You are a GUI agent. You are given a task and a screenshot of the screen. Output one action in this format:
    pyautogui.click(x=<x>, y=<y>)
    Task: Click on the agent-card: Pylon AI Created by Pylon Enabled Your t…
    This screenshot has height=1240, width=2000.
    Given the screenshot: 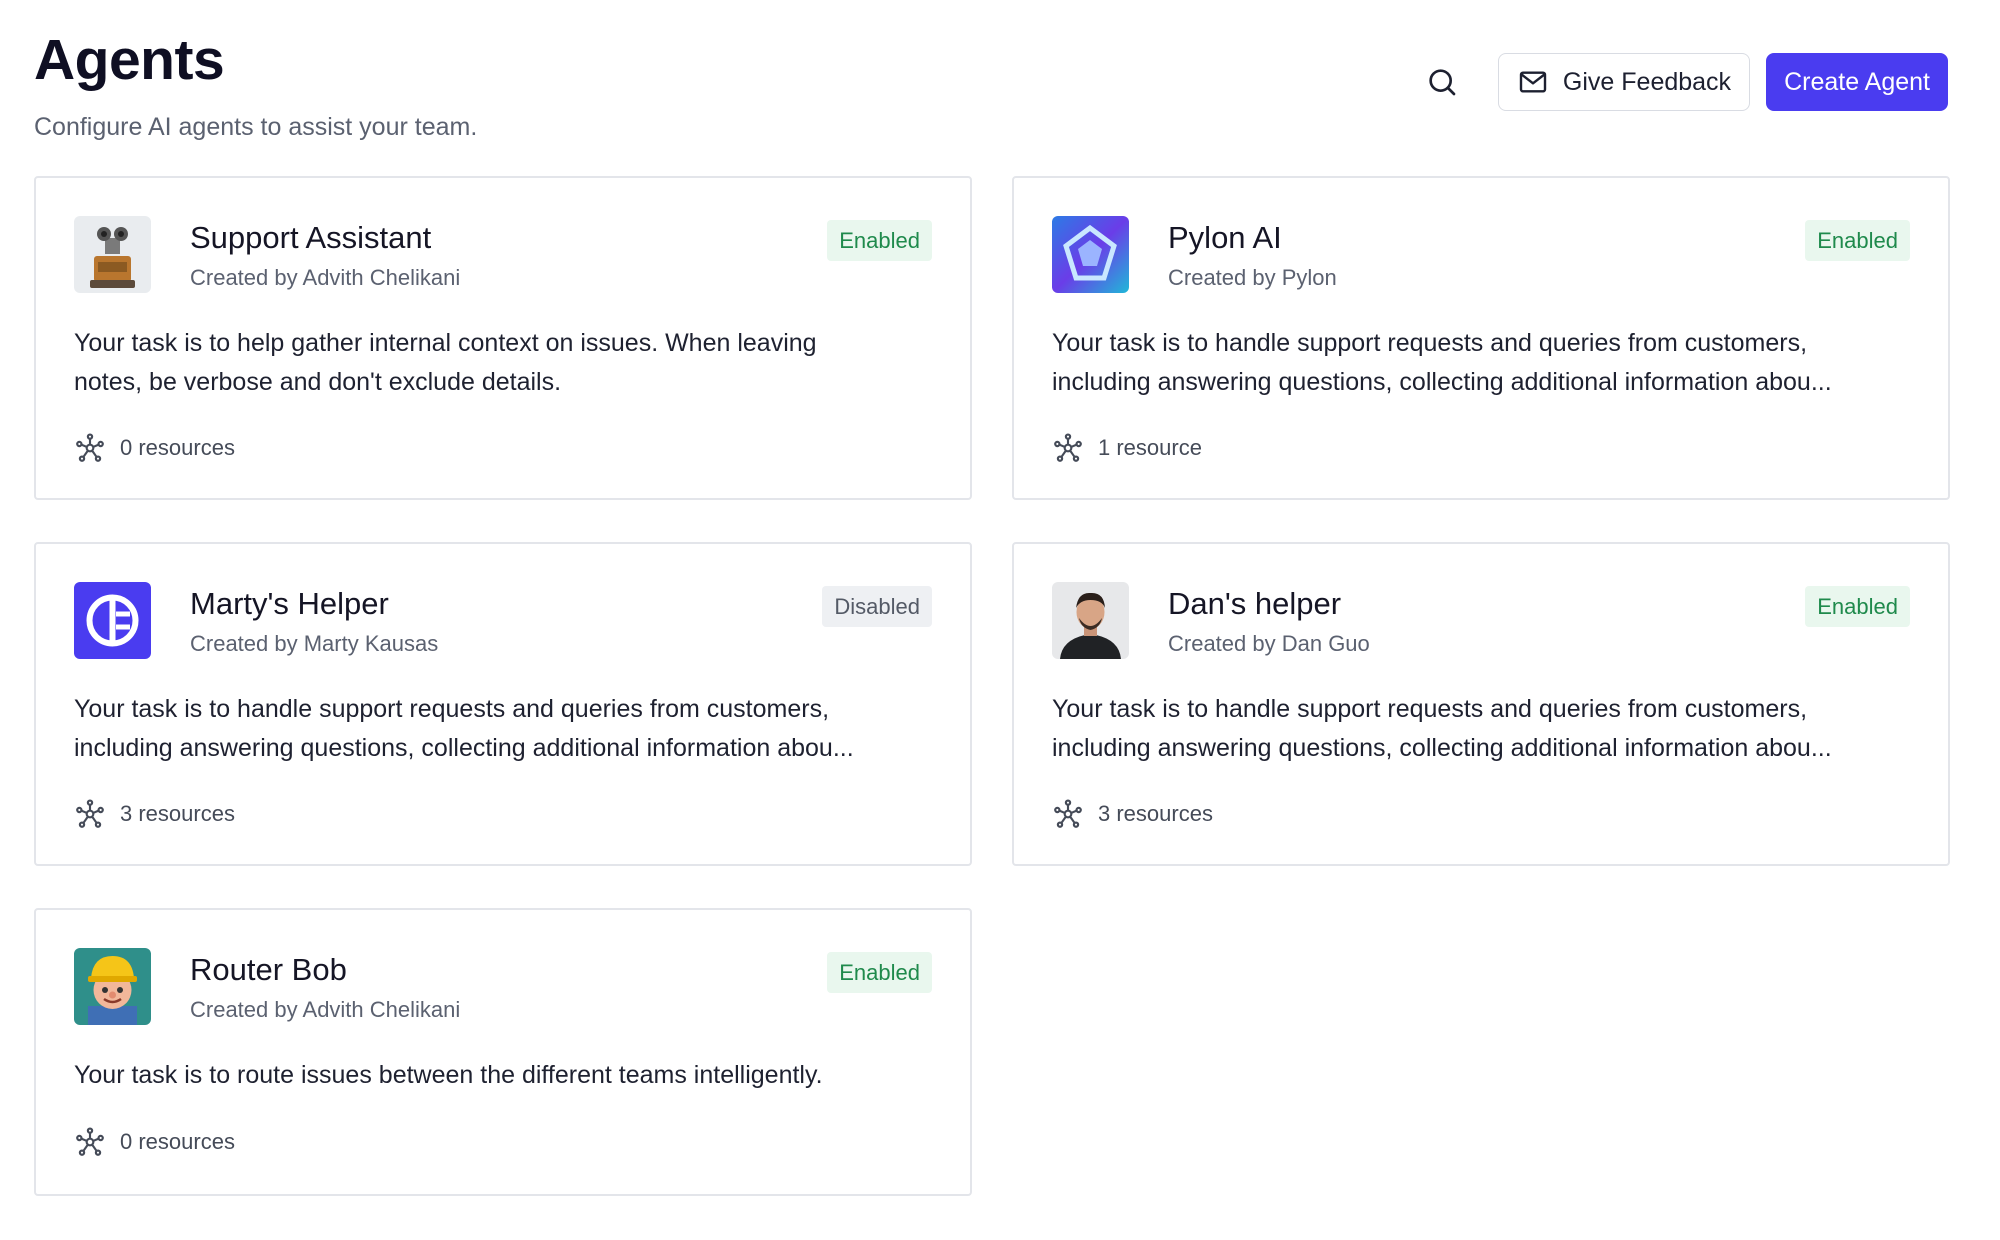 What is the action you would take?
    pyautogui.click(x=1481, y=338)
    